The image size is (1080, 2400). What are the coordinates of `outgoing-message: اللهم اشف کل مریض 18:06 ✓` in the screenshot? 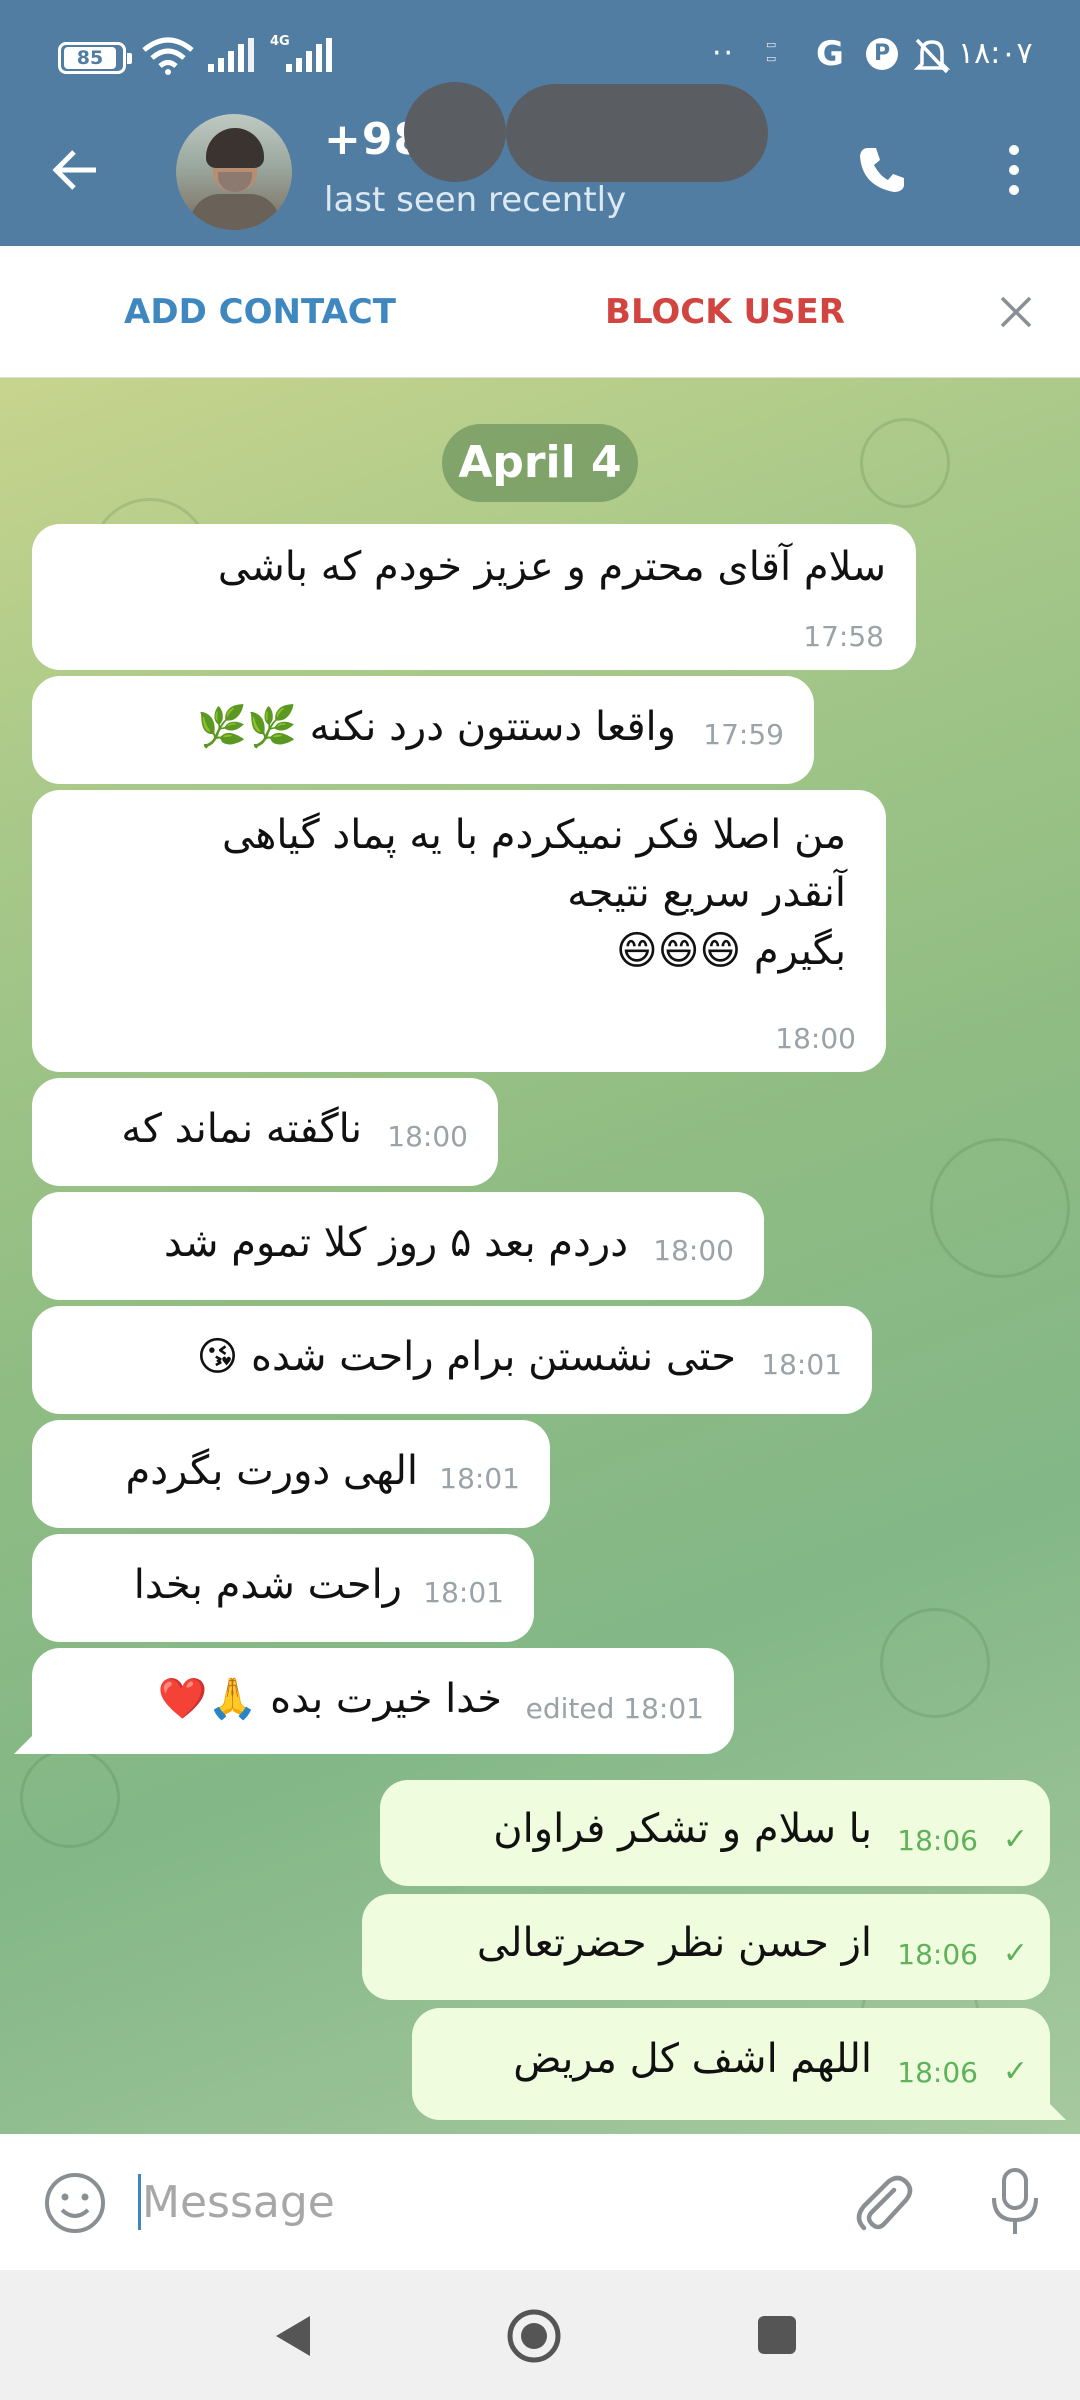 It's located at (731, 2064).